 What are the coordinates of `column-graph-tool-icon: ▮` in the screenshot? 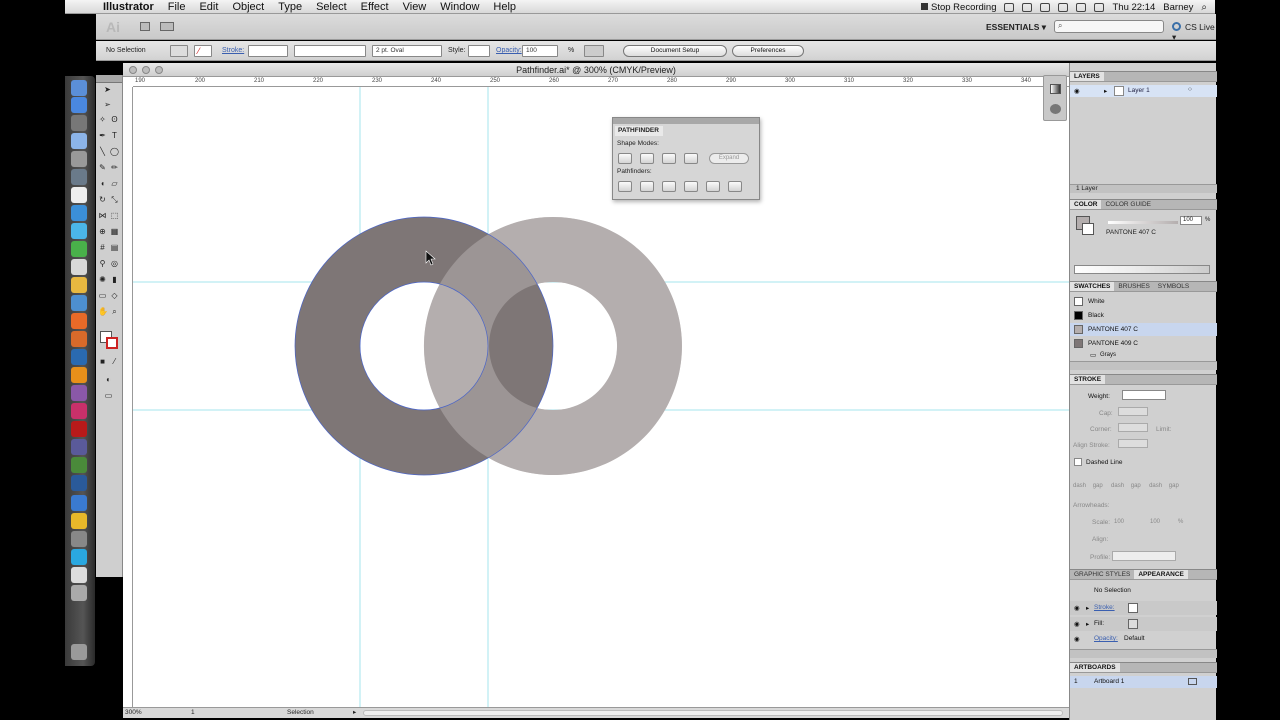 It's located at (114, 279).